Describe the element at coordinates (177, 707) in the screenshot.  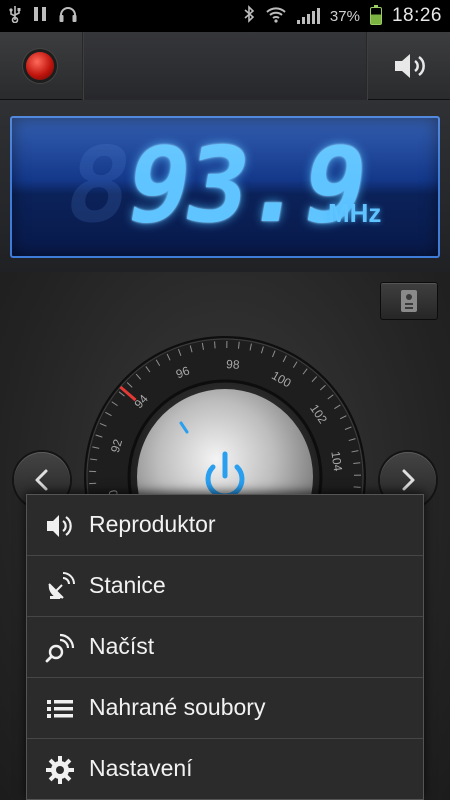
I see `menu-item-label: Nahrané soubory` at that location.